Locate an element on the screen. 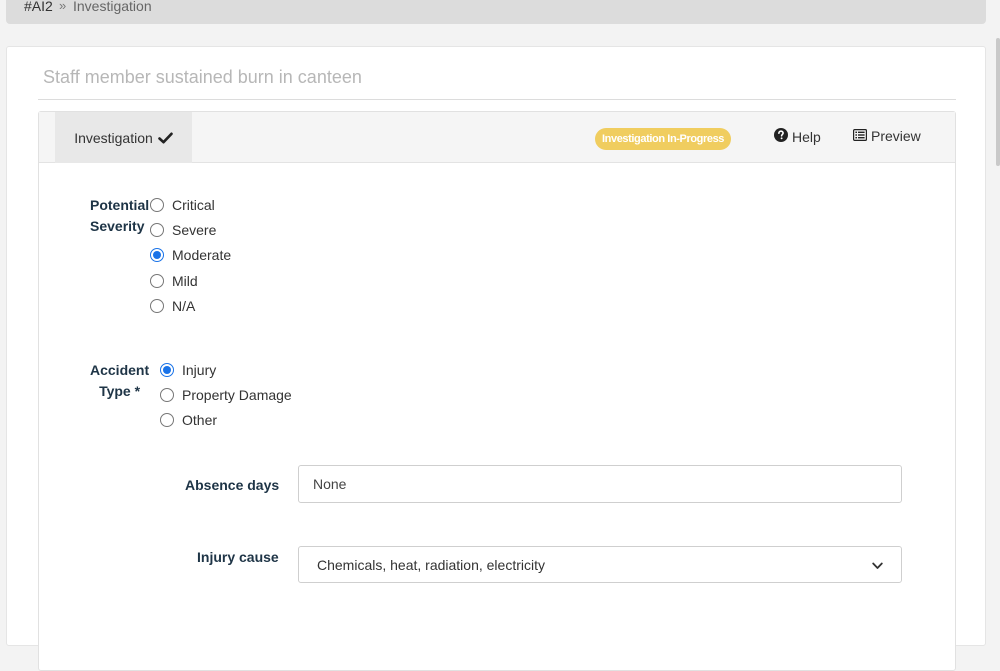  injury-cause-select: Chemicals, heat, radiation, electricity is located at coordinates (600, 564).